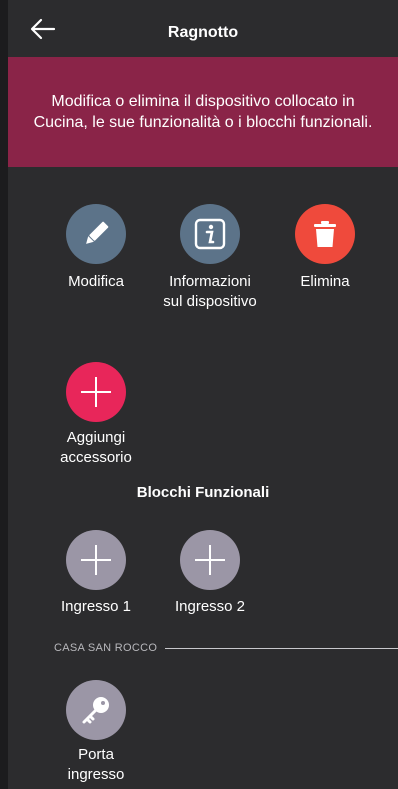 The image size is (398, 789). I want to click on trash-icon, so click(325, 234).